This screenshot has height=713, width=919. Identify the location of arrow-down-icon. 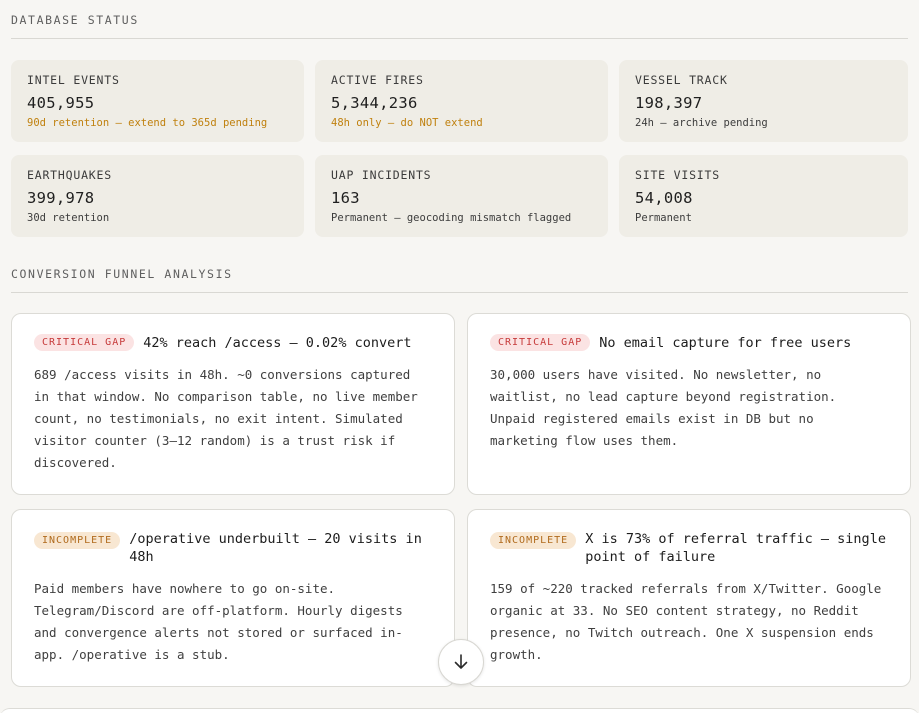
(461, 661).